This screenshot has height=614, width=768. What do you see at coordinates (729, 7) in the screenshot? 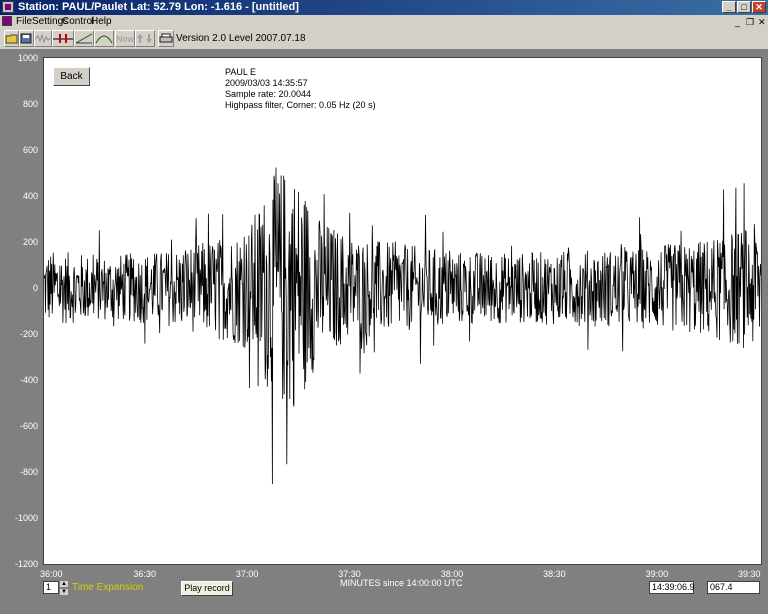
I see `minimize-button: _` at bounding box center [729, 7].